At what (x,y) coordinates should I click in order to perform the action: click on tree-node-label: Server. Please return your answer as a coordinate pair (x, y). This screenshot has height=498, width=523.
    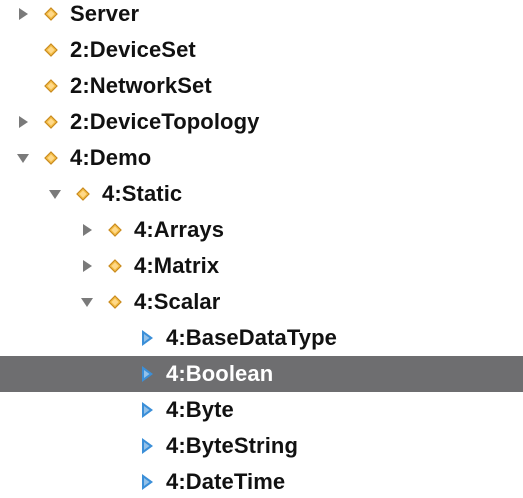
    Looking at the image, I should click on (105, 13).